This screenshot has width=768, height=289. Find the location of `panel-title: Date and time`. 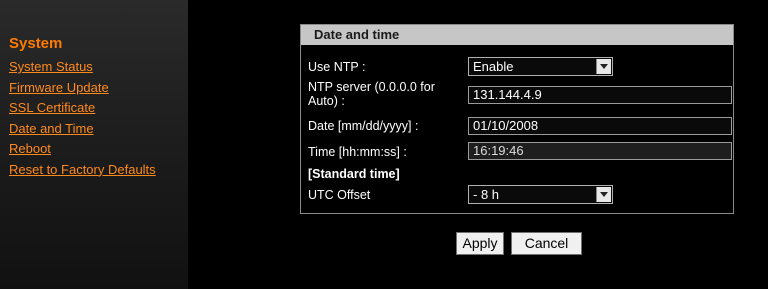

panel-title: Date and time is located at coordinates (517, 35).